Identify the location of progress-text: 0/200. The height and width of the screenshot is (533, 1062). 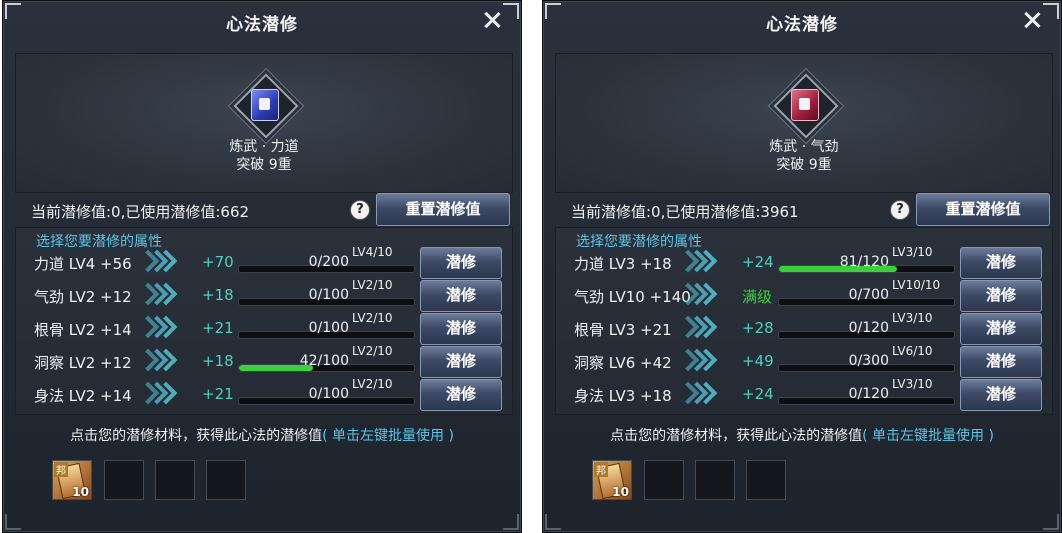
(328, 262).